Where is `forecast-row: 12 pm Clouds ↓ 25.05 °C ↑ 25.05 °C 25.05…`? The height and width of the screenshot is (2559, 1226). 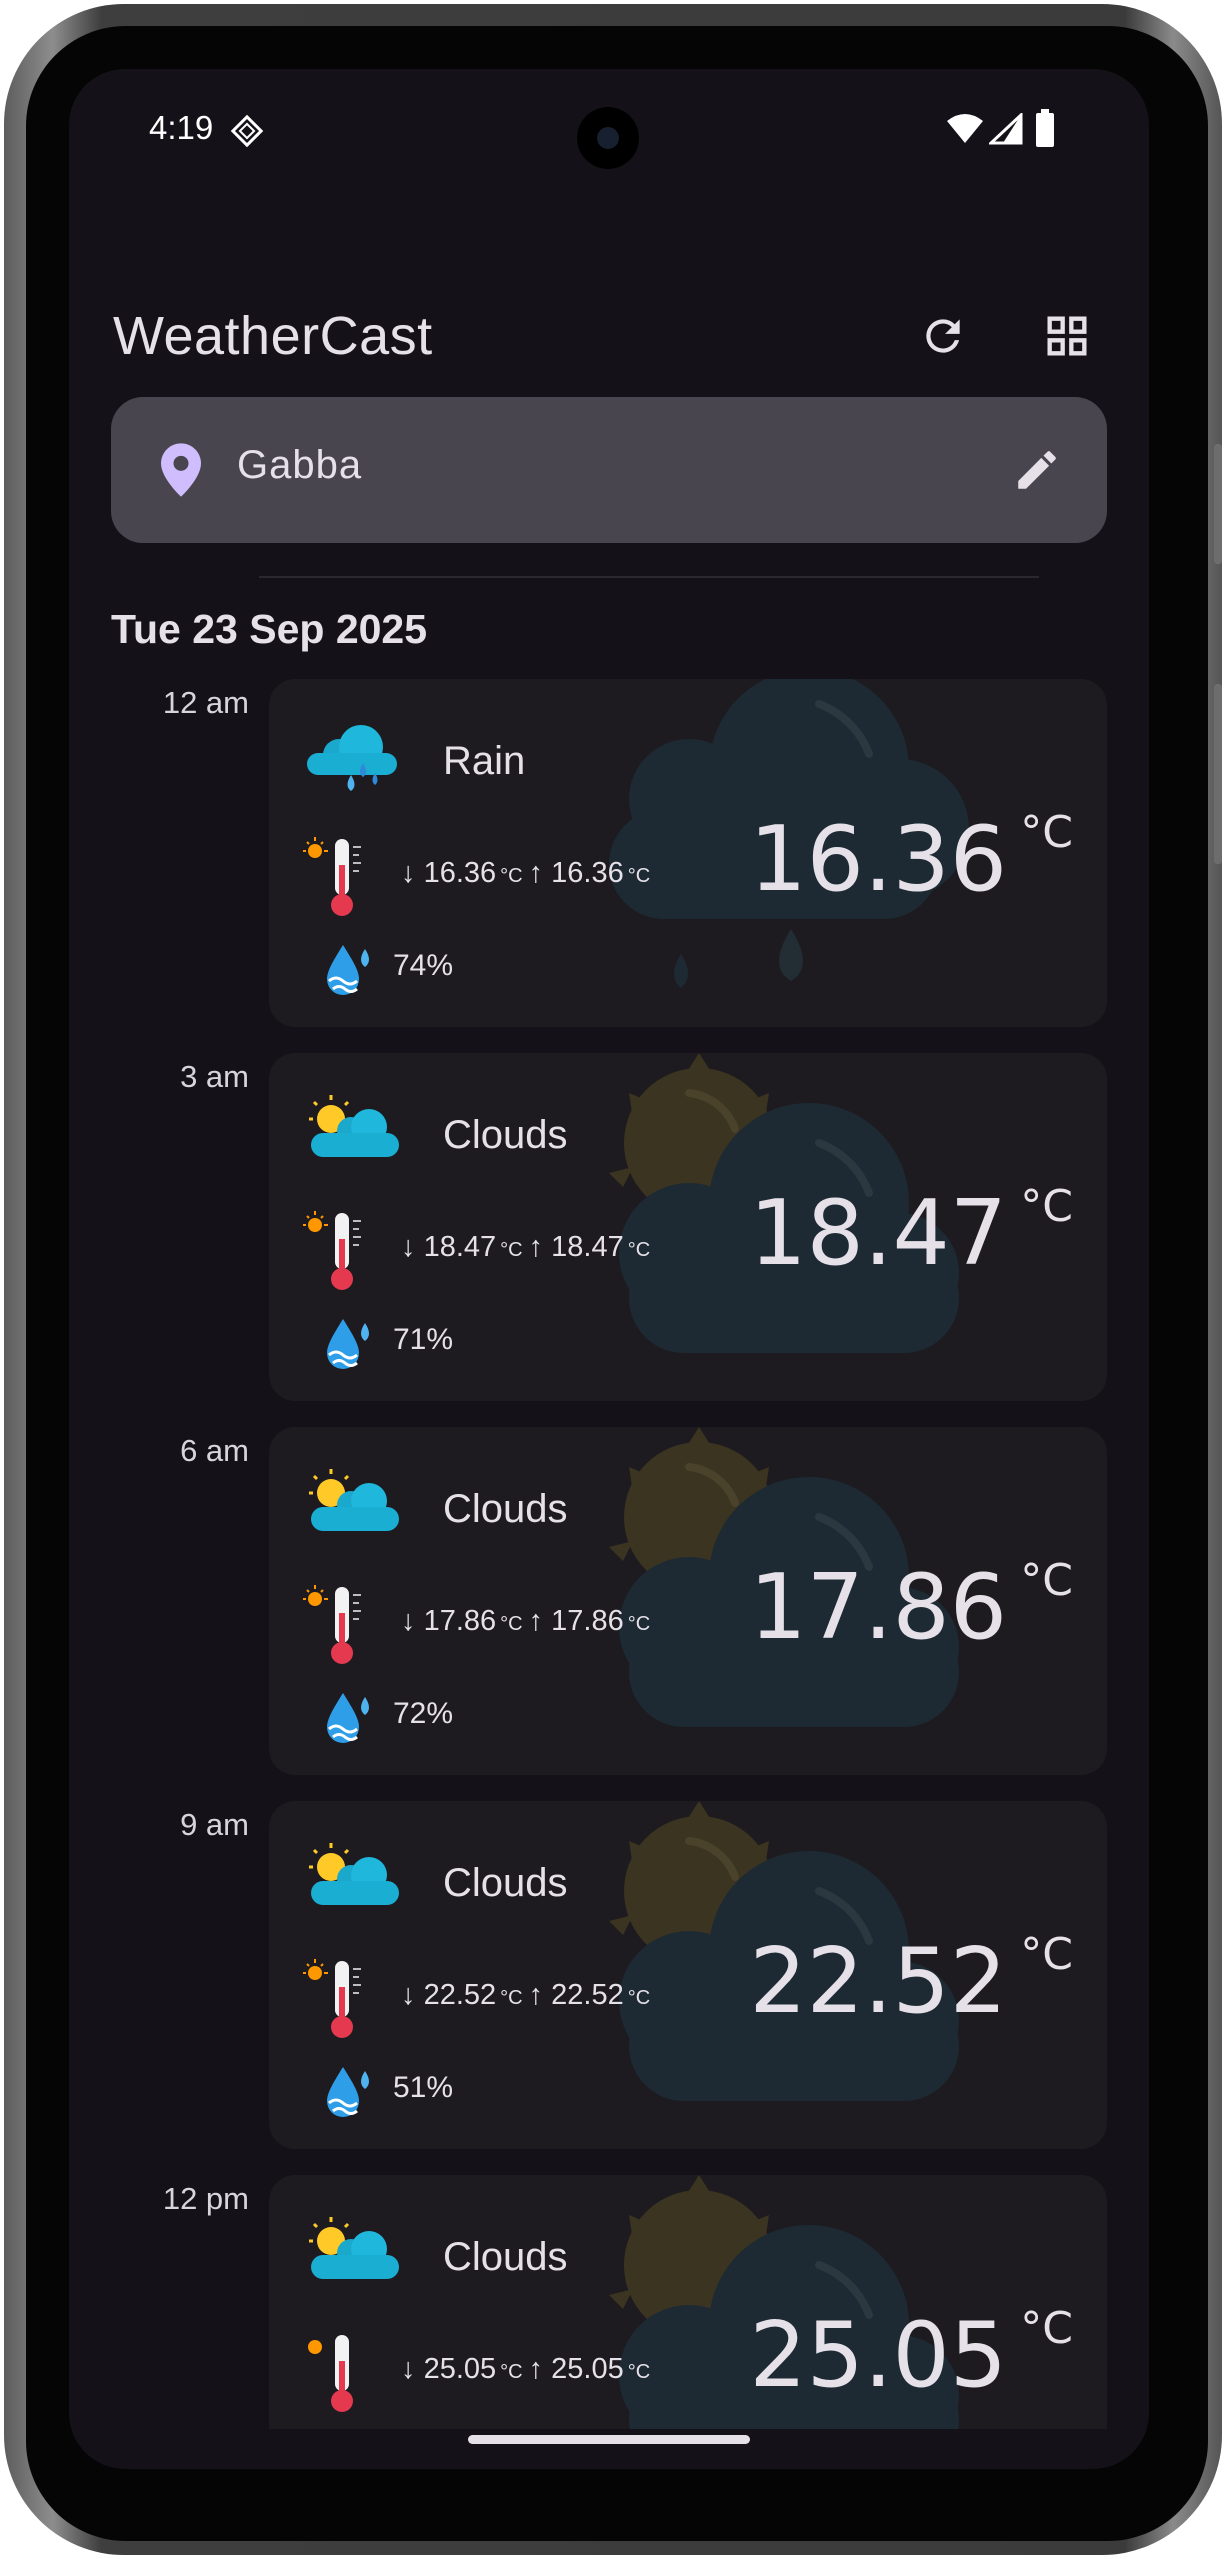
forecast-row: 12 pm Clouds ↓ 25.05 °C ↑ 25.05 °C 25.05… is located at coordinates (609, 2302).